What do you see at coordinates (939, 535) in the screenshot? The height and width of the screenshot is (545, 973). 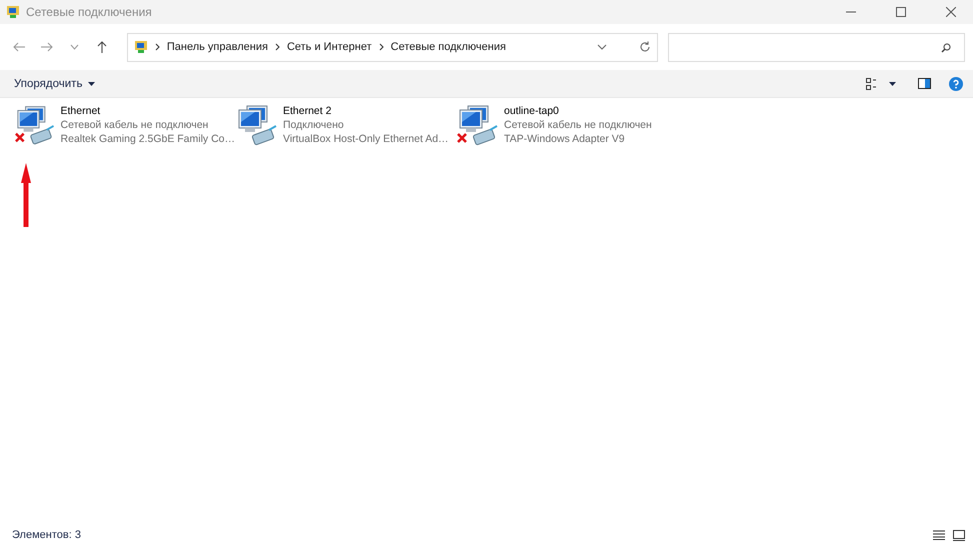 I see `details-view-icon` at bounding box center [939, 535].